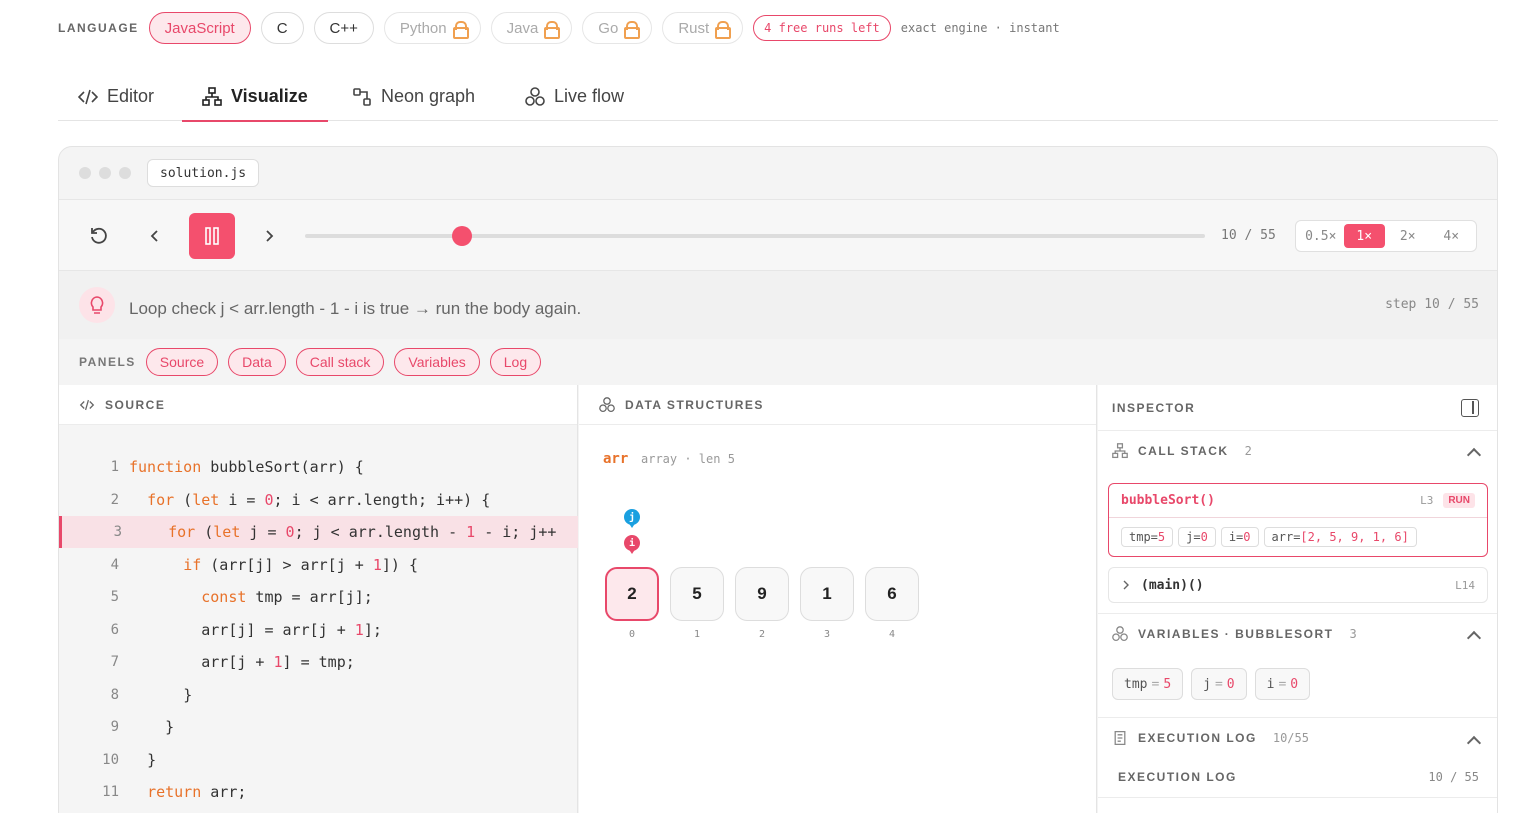 The image size is (1534, 813). Describe the element at coordinates (269, 96) in the screenshot. I see `tab-visualize-label: Visualize` at that location.